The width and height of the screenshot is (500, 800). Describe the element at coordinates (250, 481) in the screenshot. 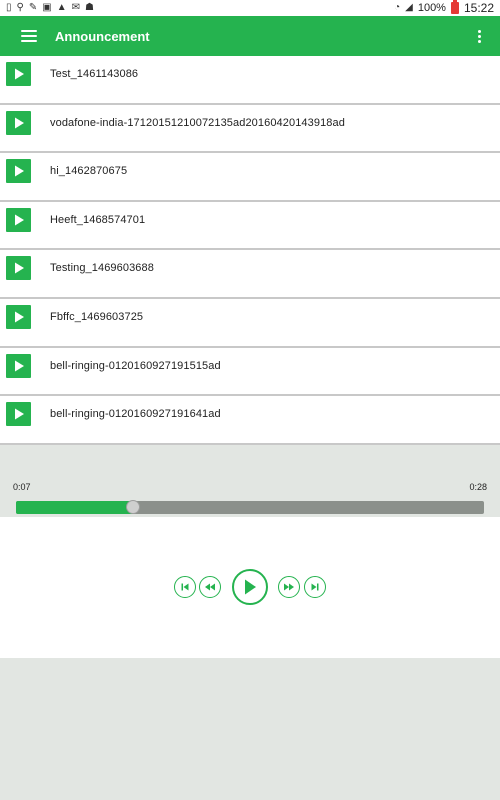

I see `player-progress-panel: 0:07 0:28` at that location.